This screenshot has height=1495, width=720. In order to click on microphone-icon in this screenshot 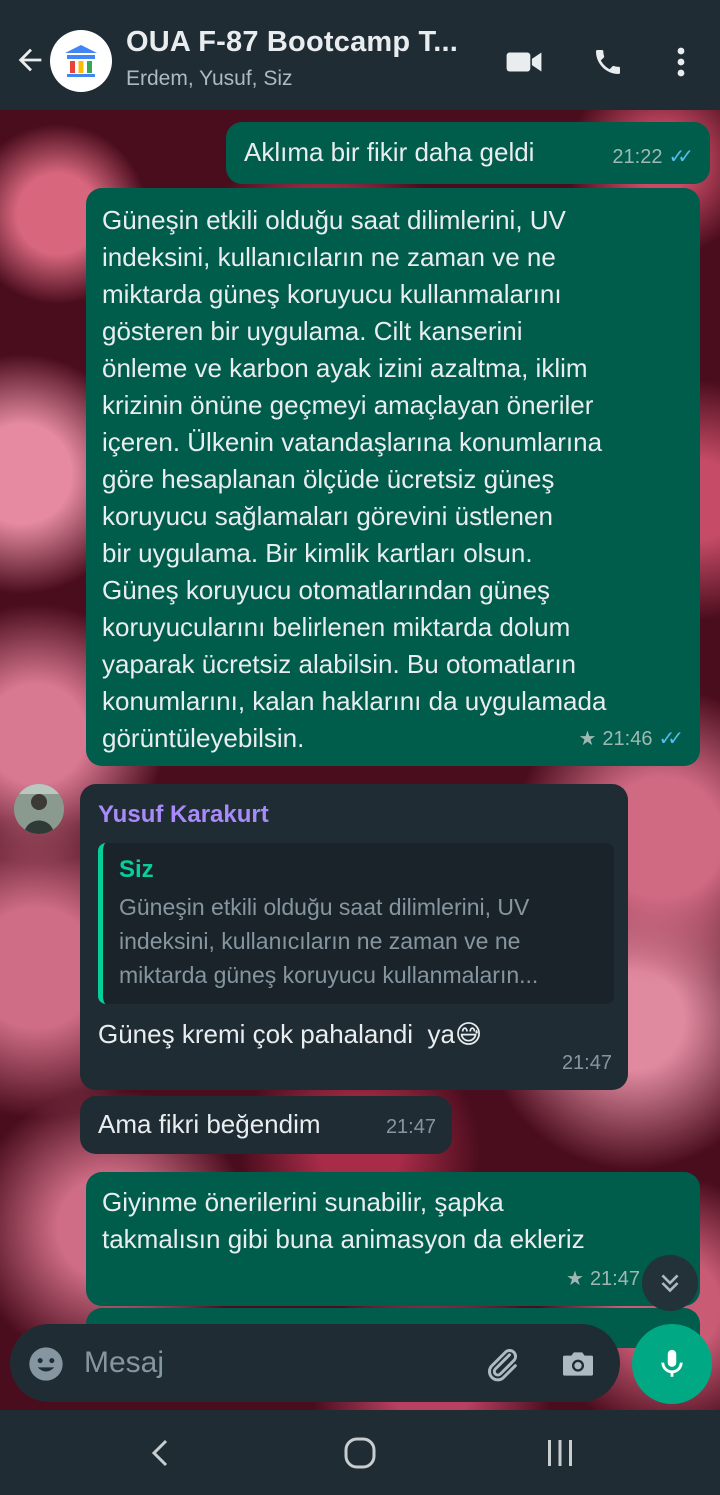, I will do `click(672, 1363)`.